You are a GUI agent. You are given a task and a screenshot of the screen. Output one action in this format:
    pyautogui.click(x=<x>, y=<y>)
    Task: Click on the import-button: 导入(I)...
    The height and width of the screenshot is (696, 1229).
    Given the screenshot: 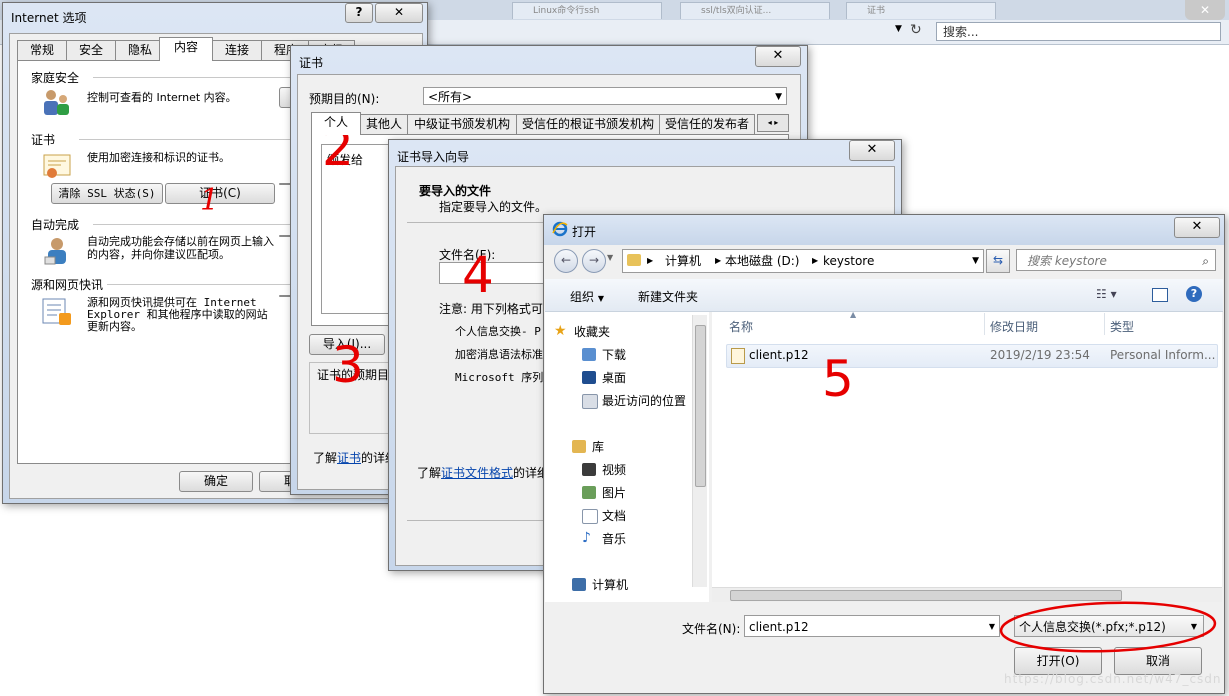 What is the action you would take?
    pyautogui.click(x=347, y=344)
    